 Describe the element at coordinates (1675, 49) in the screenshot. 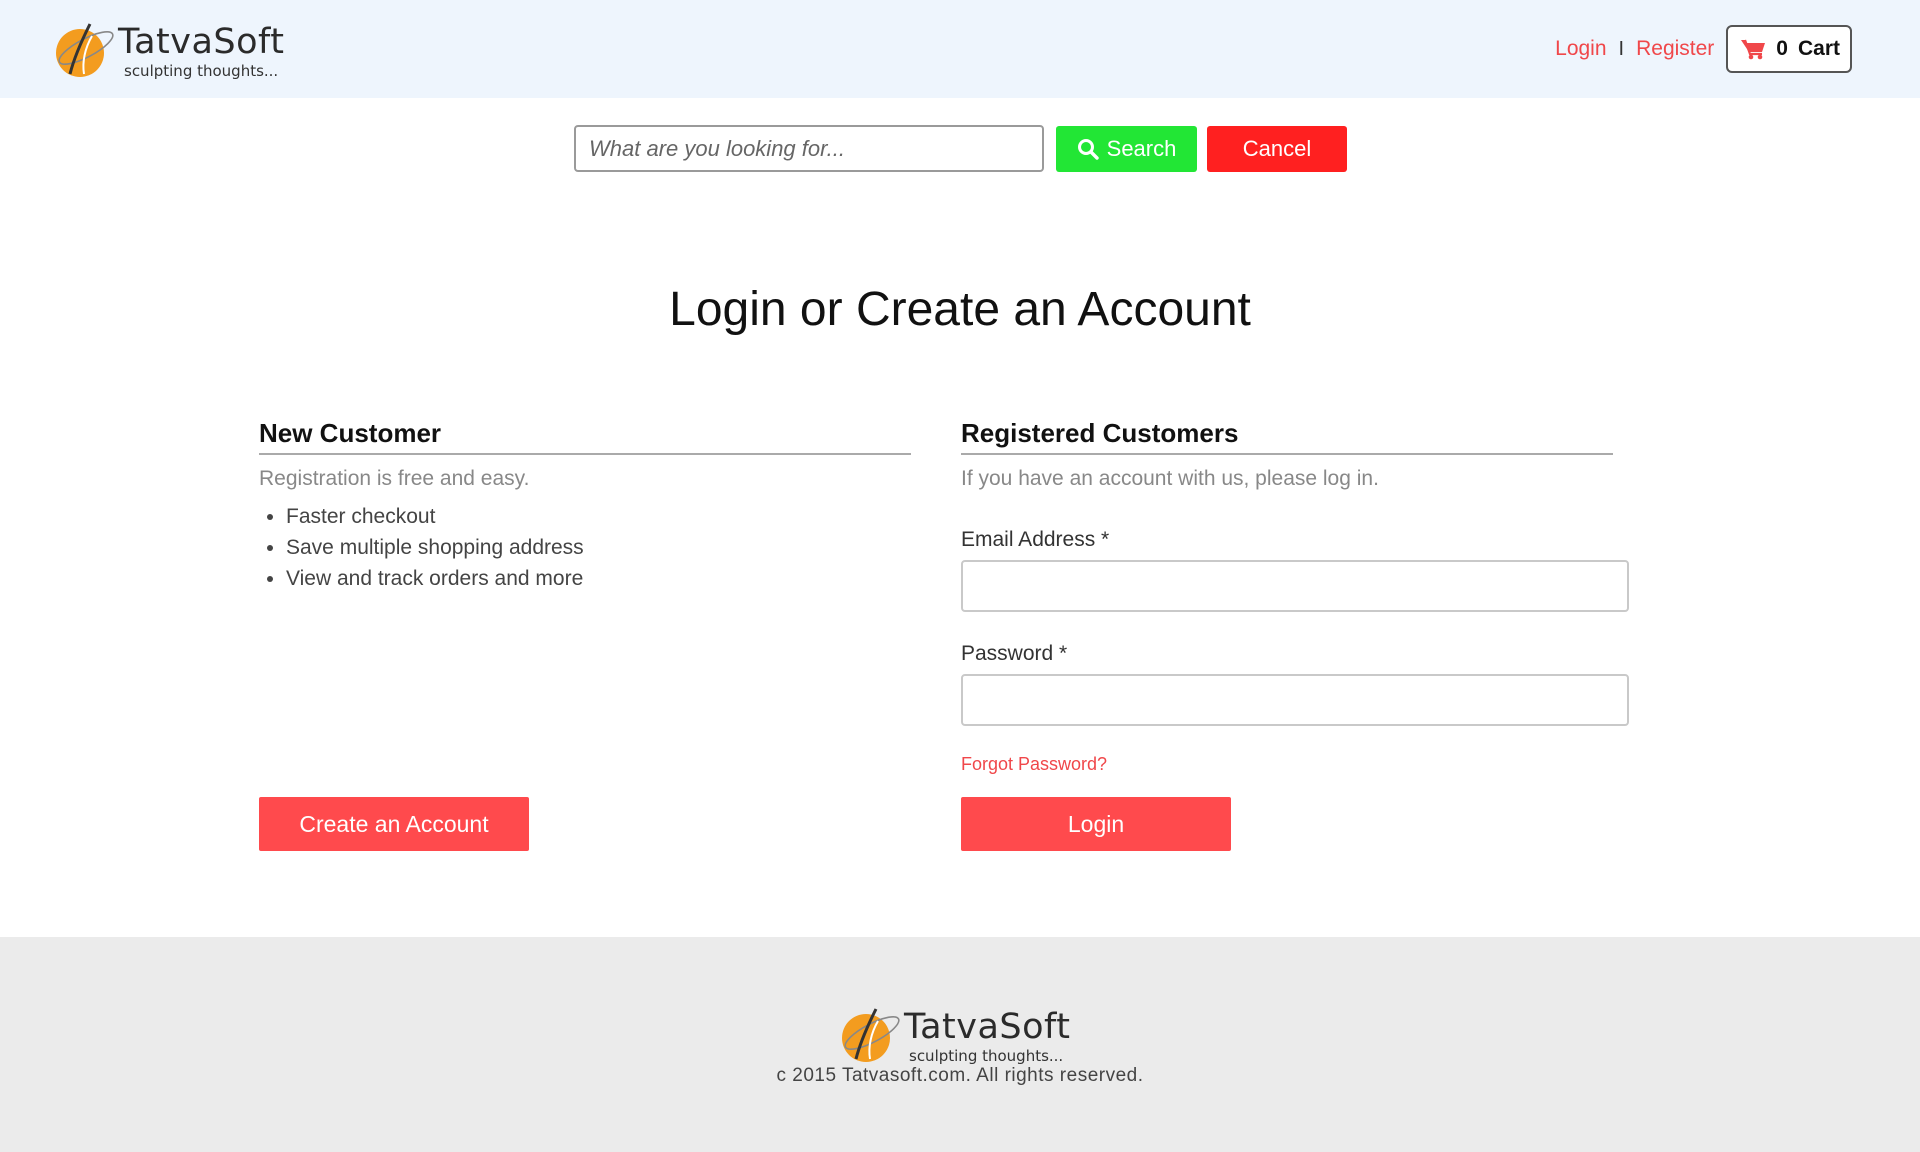

I see `header-register-link: Register` at that location.